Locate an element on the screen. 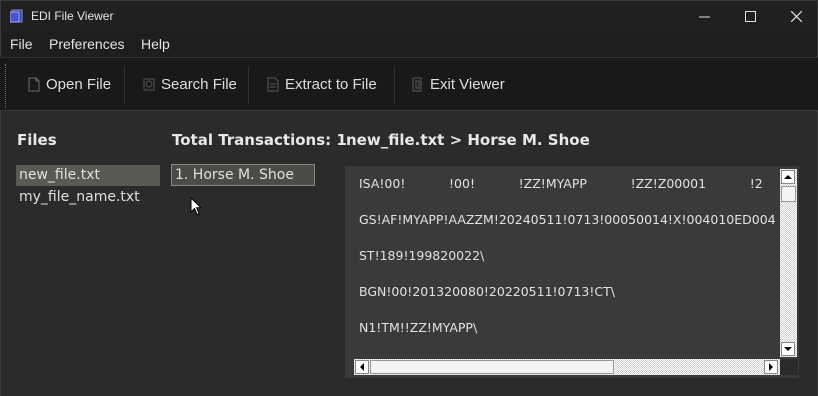  close-button is located at coordinates (795, 16).